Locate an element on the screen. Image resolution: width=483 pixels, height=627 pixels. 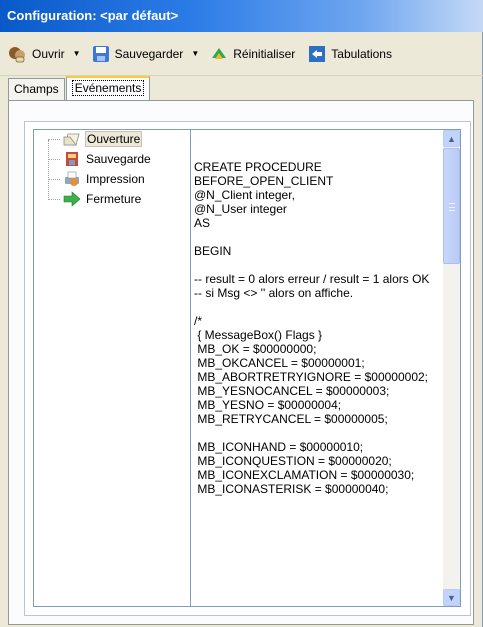
open-icon is located at coordinates (18, 54).